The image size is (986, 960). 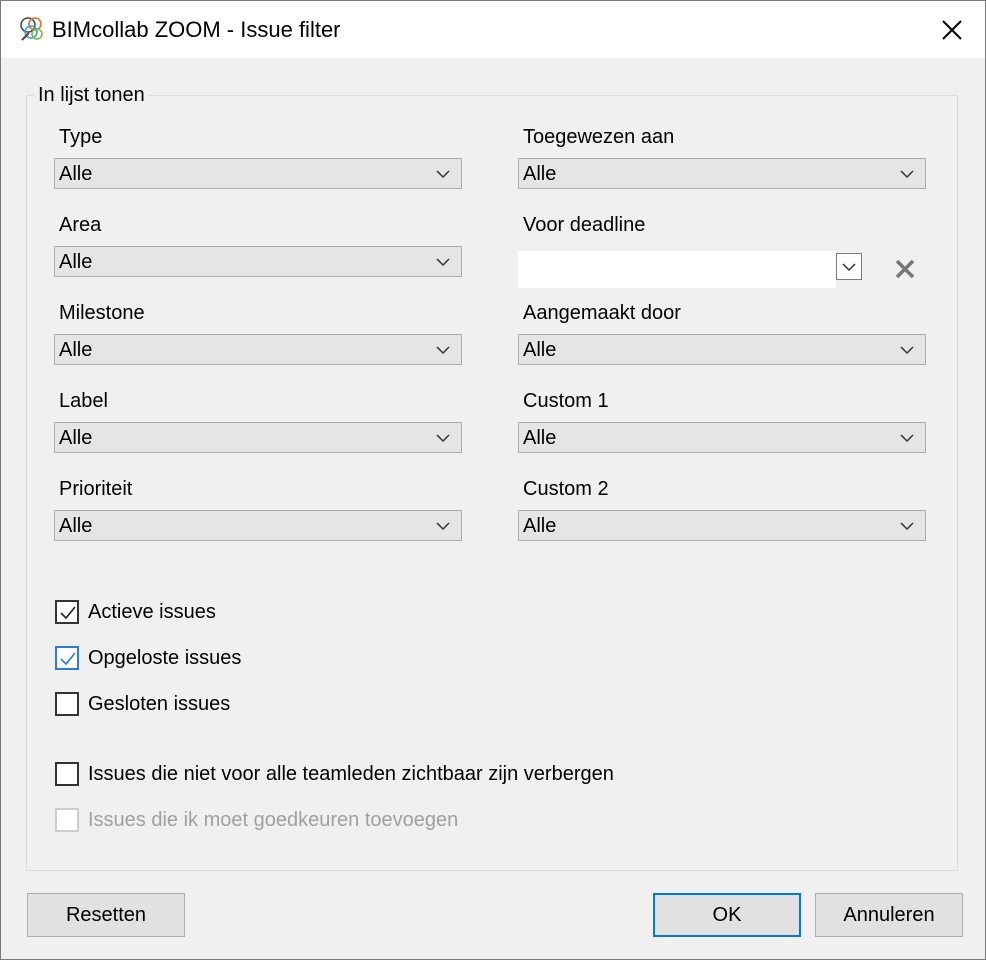 I want to click on milestone-label: Milestone, so click(x=102, y=313).